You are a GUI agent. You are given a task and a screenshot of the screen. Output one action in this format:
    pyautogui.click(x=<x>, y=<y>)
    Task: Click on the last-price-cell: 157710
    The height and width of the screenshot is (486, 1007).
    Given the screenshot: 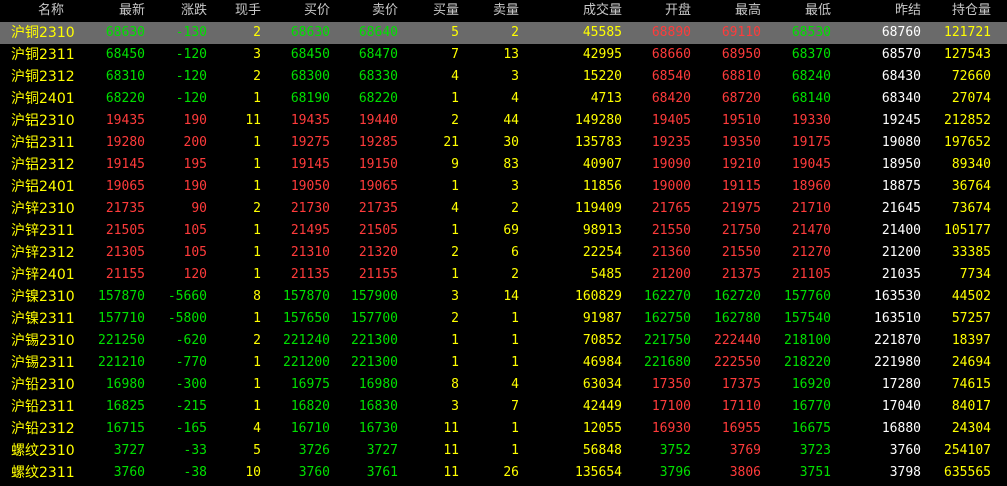 What is the action you would take?
    pyautogui.click(x=121, y=318)
    